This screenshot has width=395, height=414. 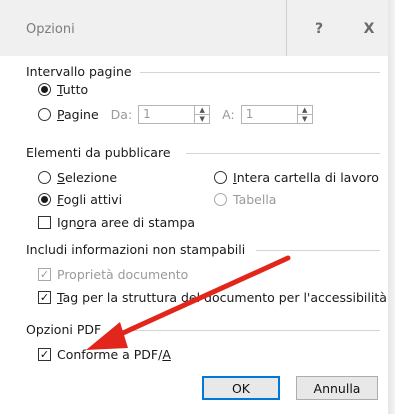 I want to click on checkbox-docprops-indicator: ✓, so click(x=44, y=274).